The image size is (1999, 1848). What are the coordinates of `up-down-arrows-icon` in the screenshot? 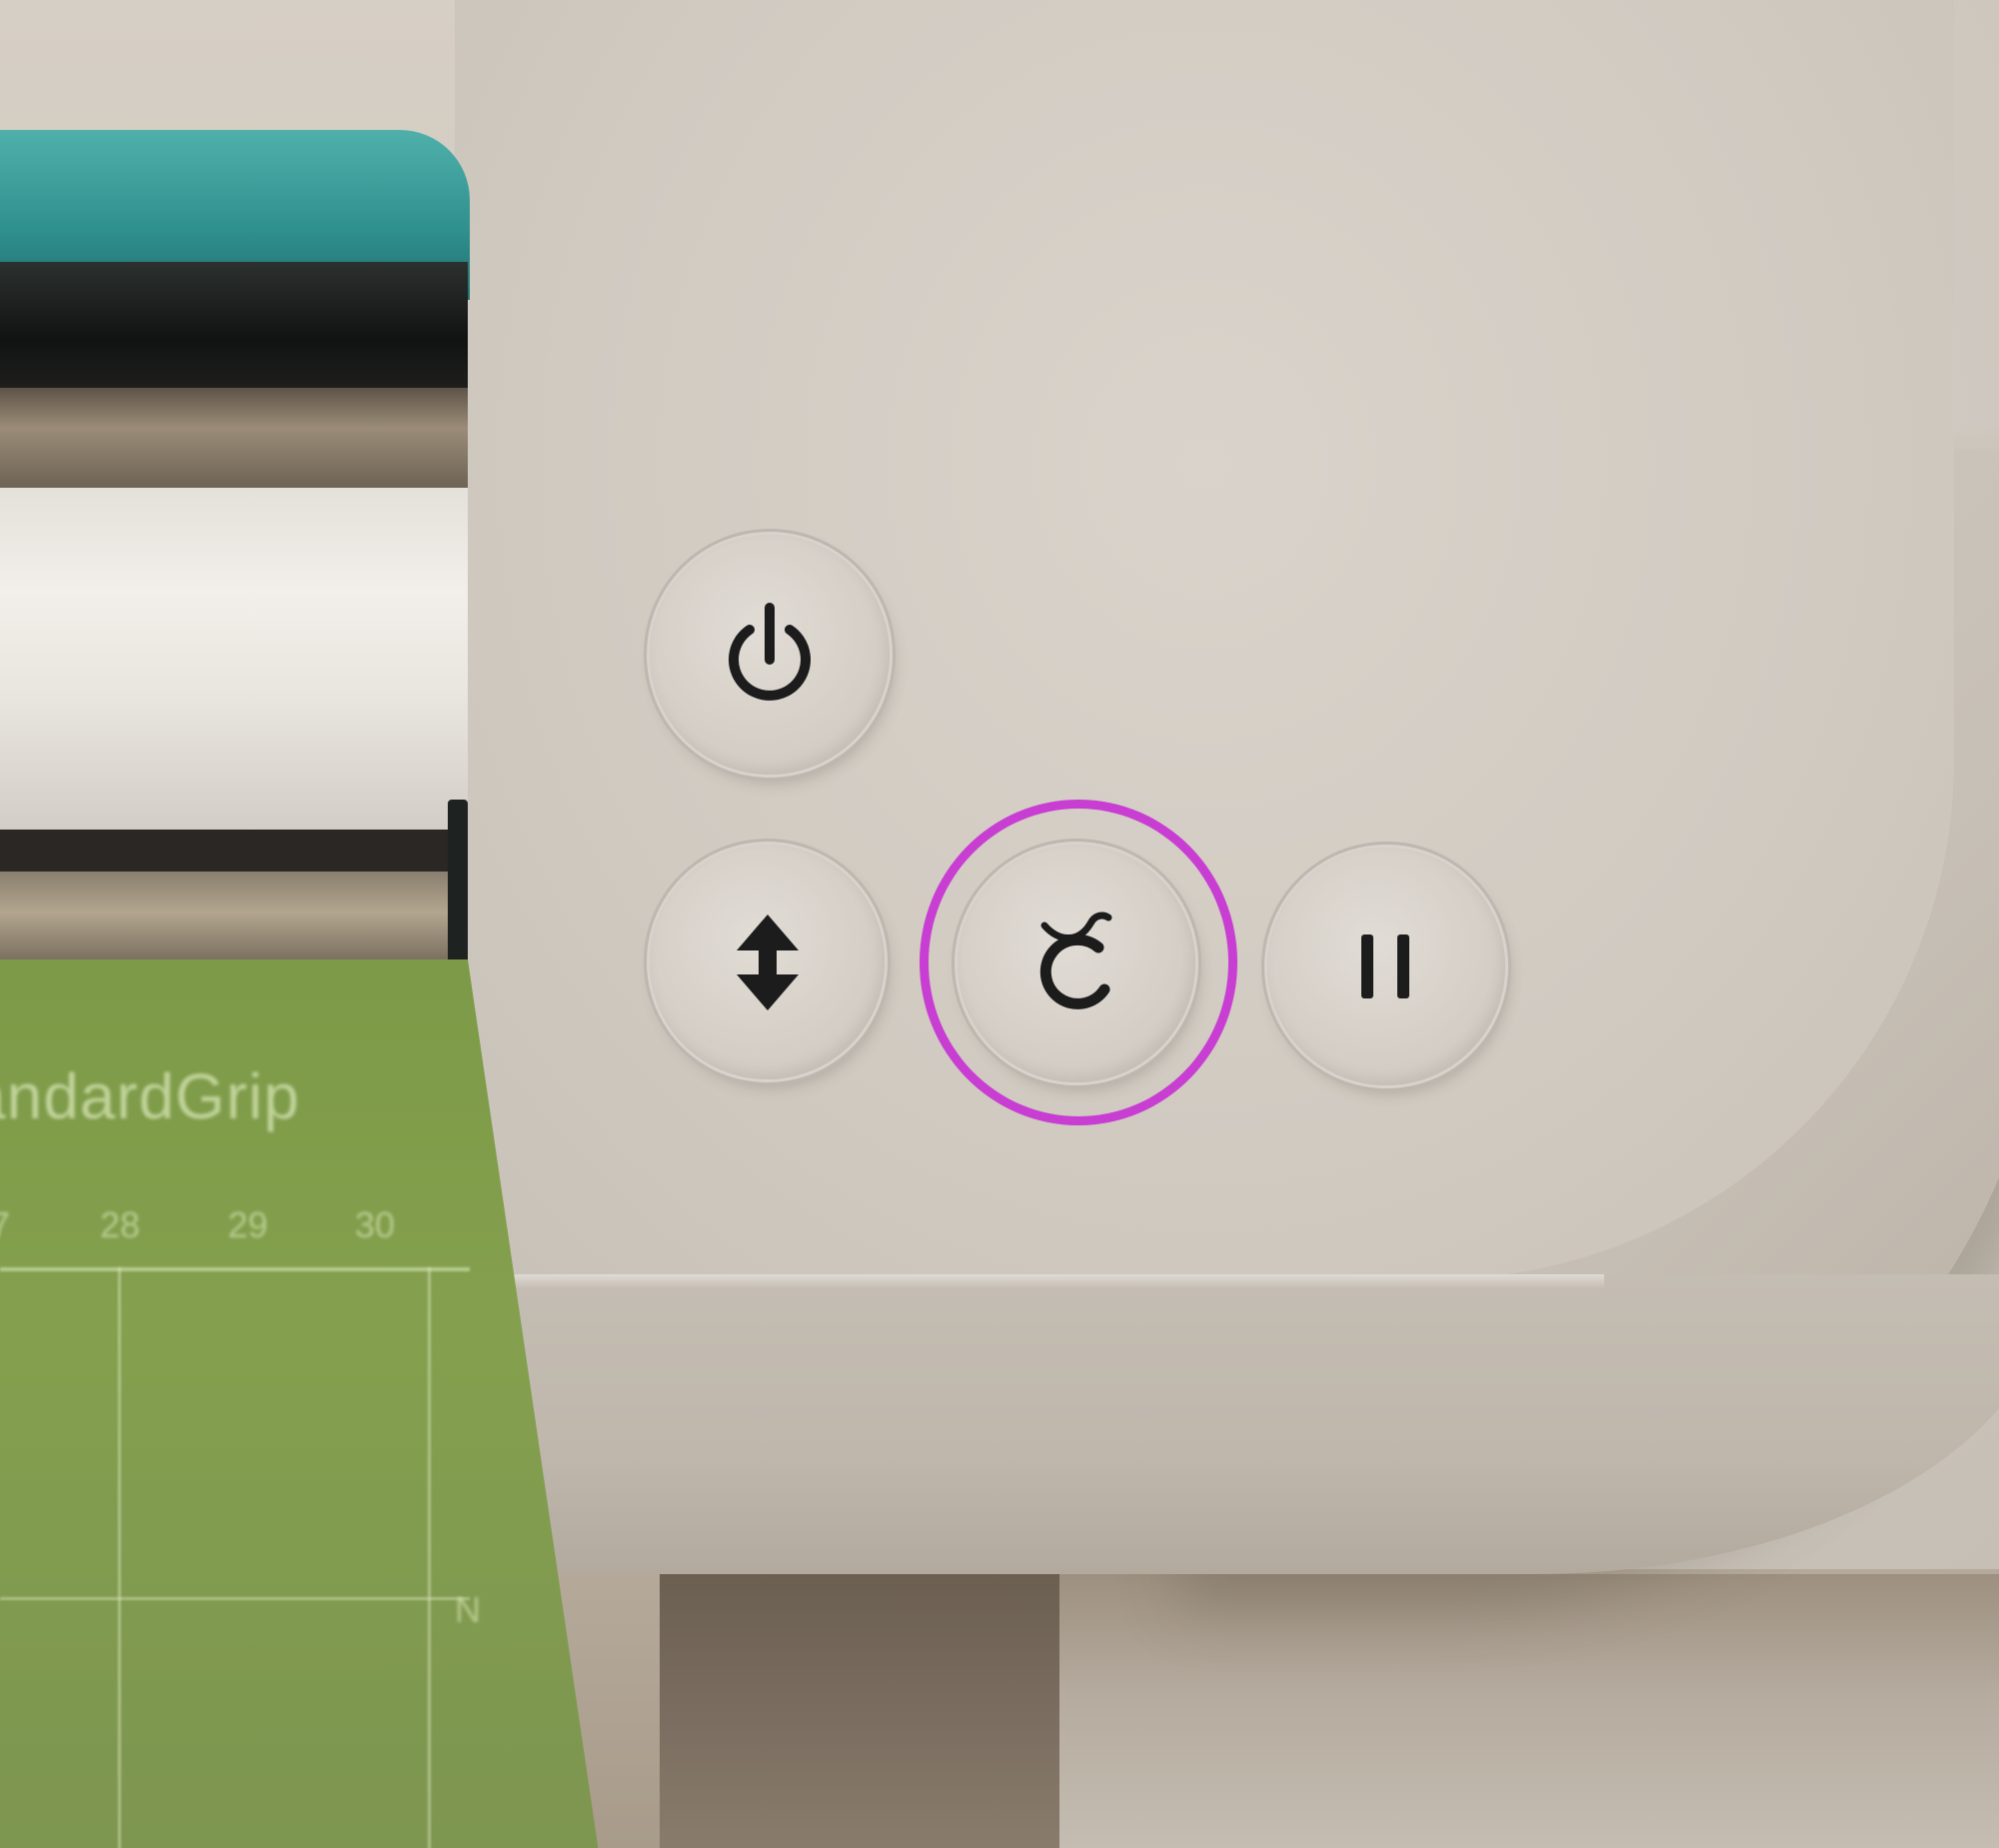 It's located at (768, 962).